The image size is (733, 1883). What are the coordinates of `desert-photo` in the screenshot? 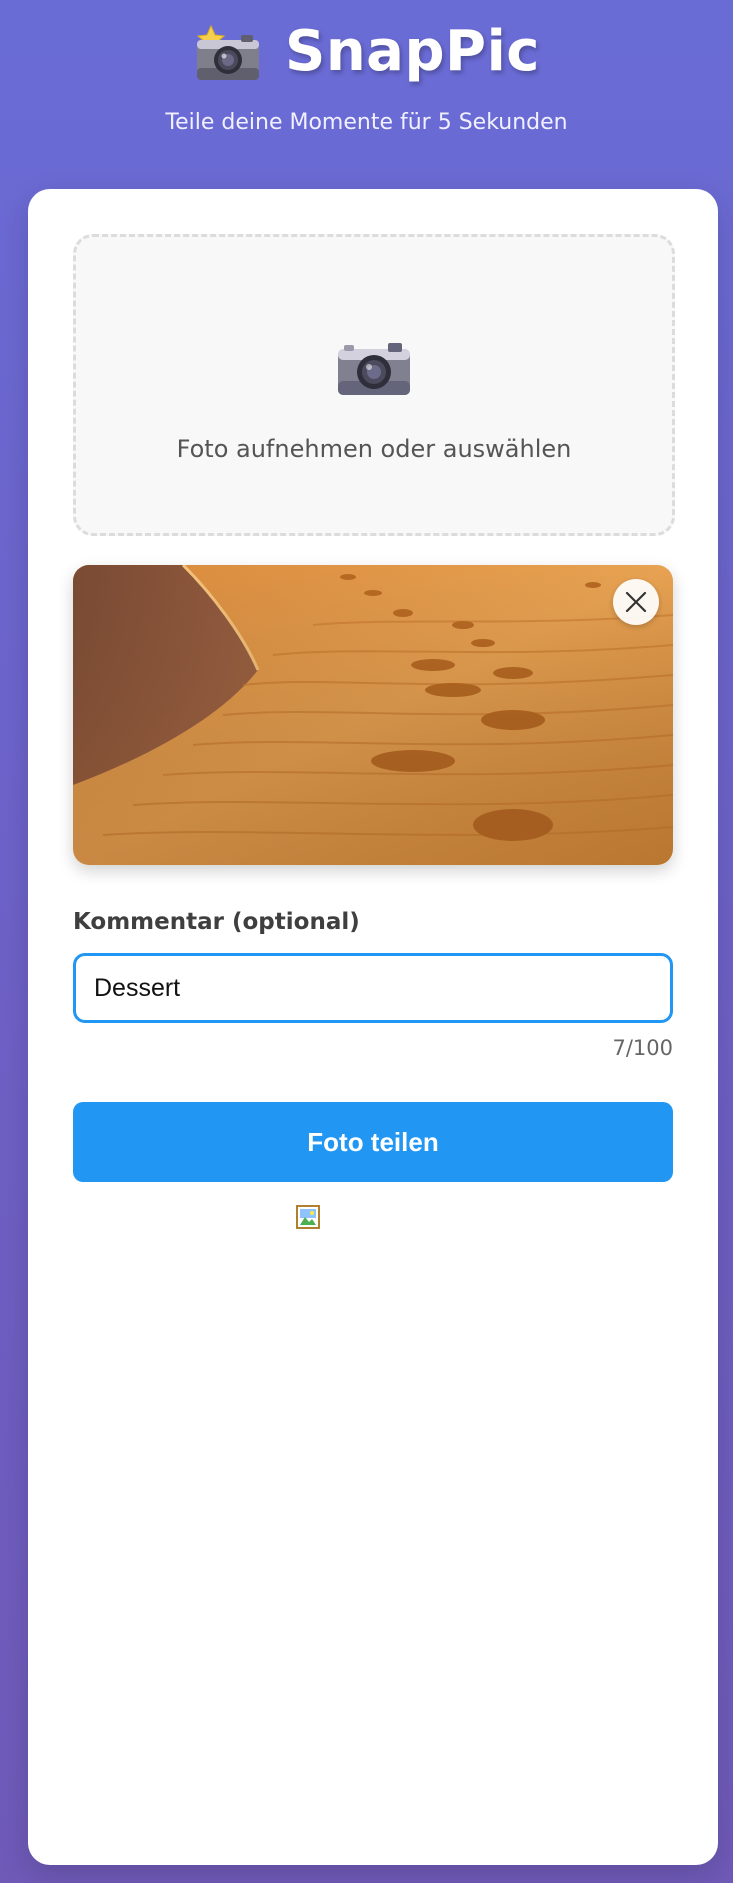 It's located at (373, 715).